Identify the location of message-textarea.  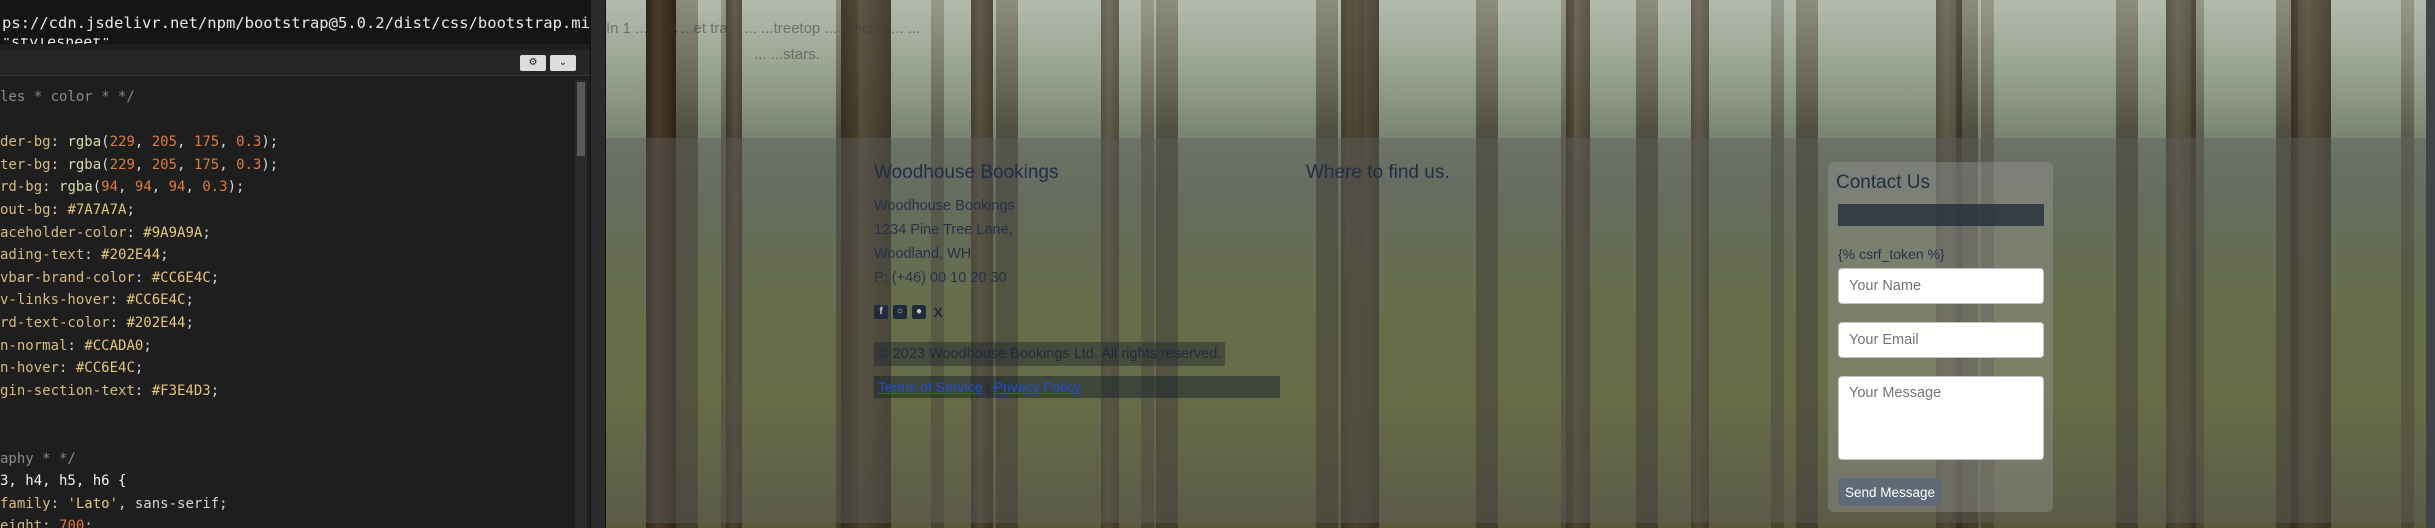
(1941, 418).